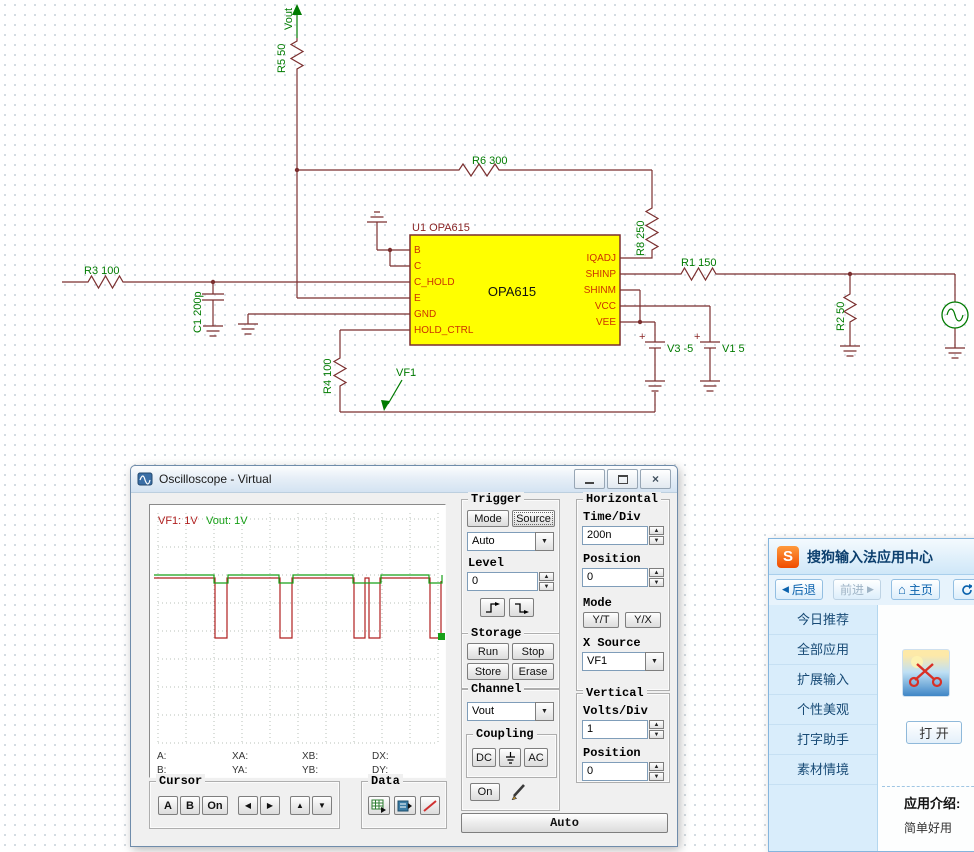 This screenshot has height=852, width=974. I want to click on menu-item-typing-helper: 打字助手, so click(823, 740).